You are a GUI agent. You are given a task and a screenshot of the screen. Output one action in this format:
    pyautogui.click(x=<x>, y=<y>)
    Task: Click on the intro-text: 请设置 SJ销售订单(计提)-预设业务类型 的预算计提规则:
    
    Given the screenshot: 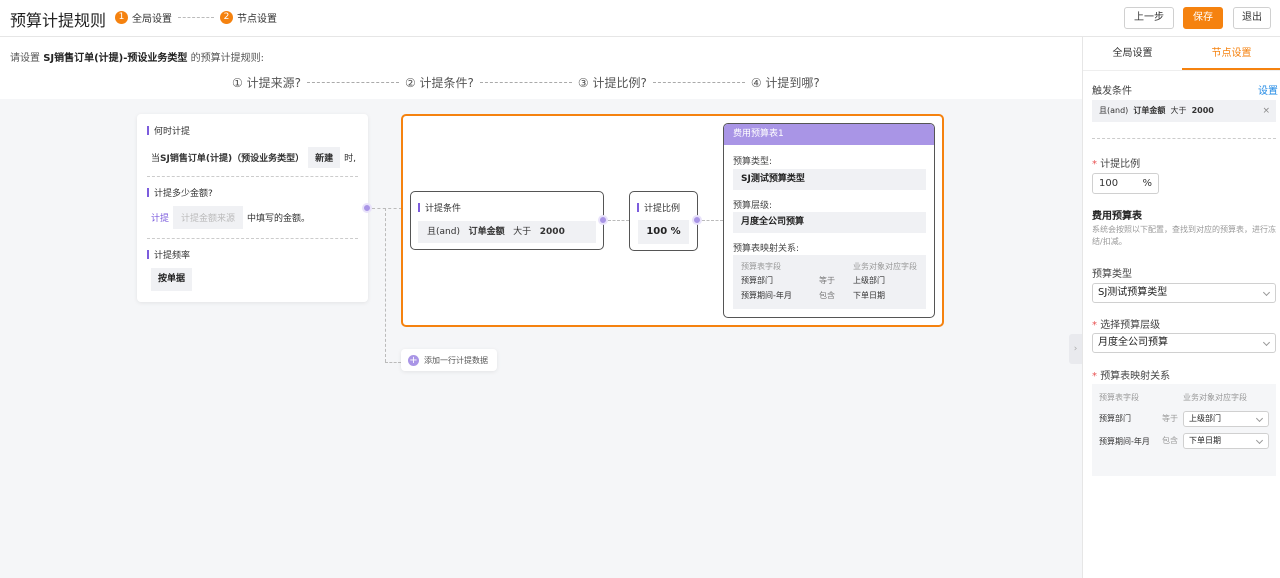 What is the action you would take?
    pyautogui.click(x=137, y=56)
    